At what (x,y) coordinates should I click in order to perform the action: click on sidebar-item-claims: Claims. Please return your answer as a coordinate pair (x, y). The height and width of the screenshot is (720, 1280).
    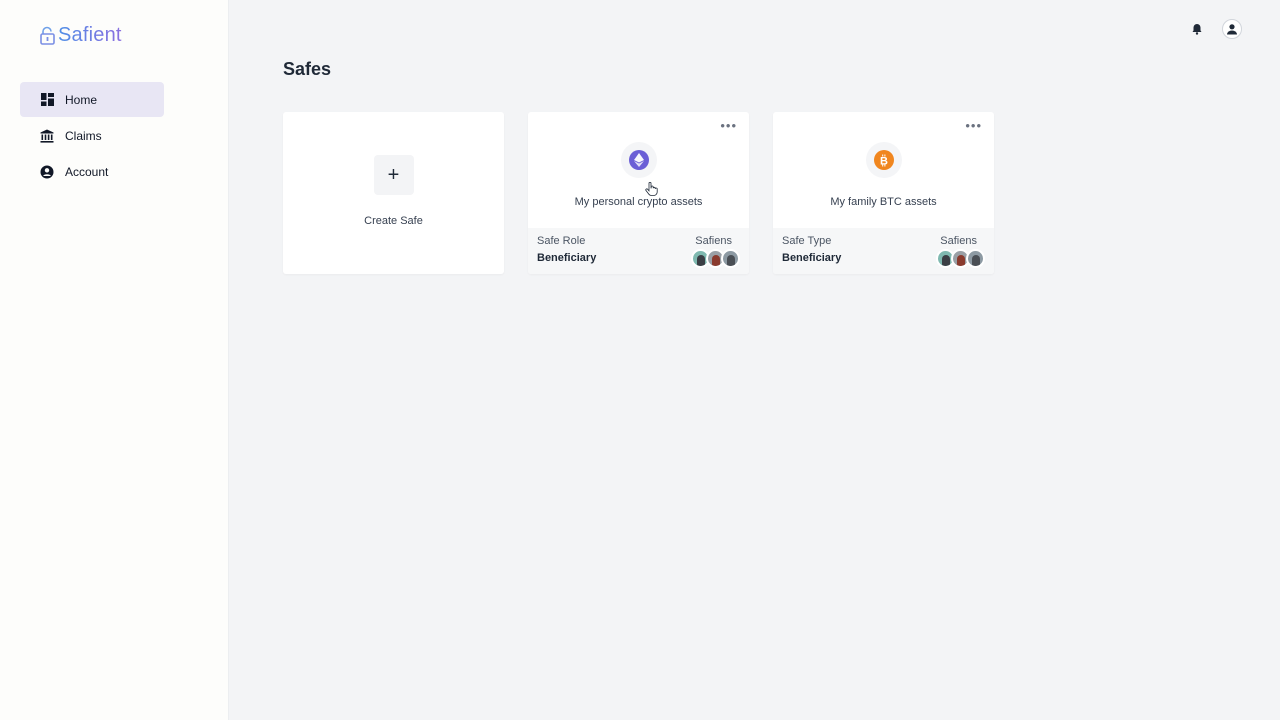
    Looking at the image, I should click on (92, 135).